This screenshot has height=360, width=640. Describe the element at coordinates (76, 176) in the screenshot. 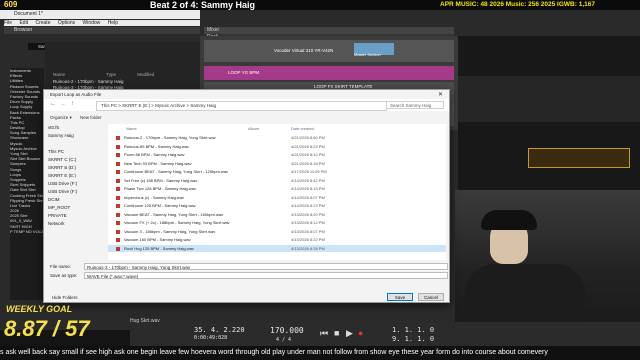

I see `tree-item: SKRRT Е (E:)` at that location.